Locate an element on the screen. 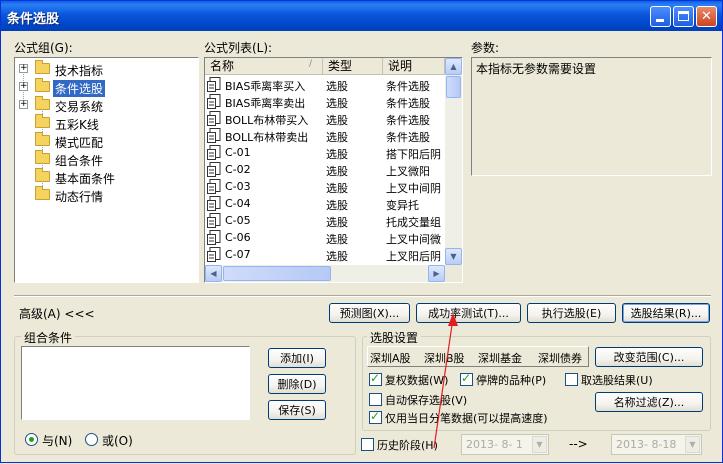  formula-group-tree: + 技术指标 + 条件选股 + 交易系统 五彩K线 模式匹配 组合条件 基本面条件 动态行情 is located at coordinates (106, 170).